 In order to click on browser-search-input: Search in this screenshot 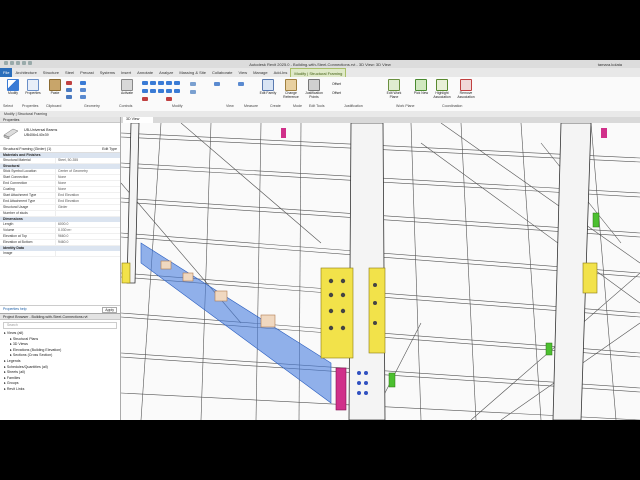, I will do `click(60, 325)`.